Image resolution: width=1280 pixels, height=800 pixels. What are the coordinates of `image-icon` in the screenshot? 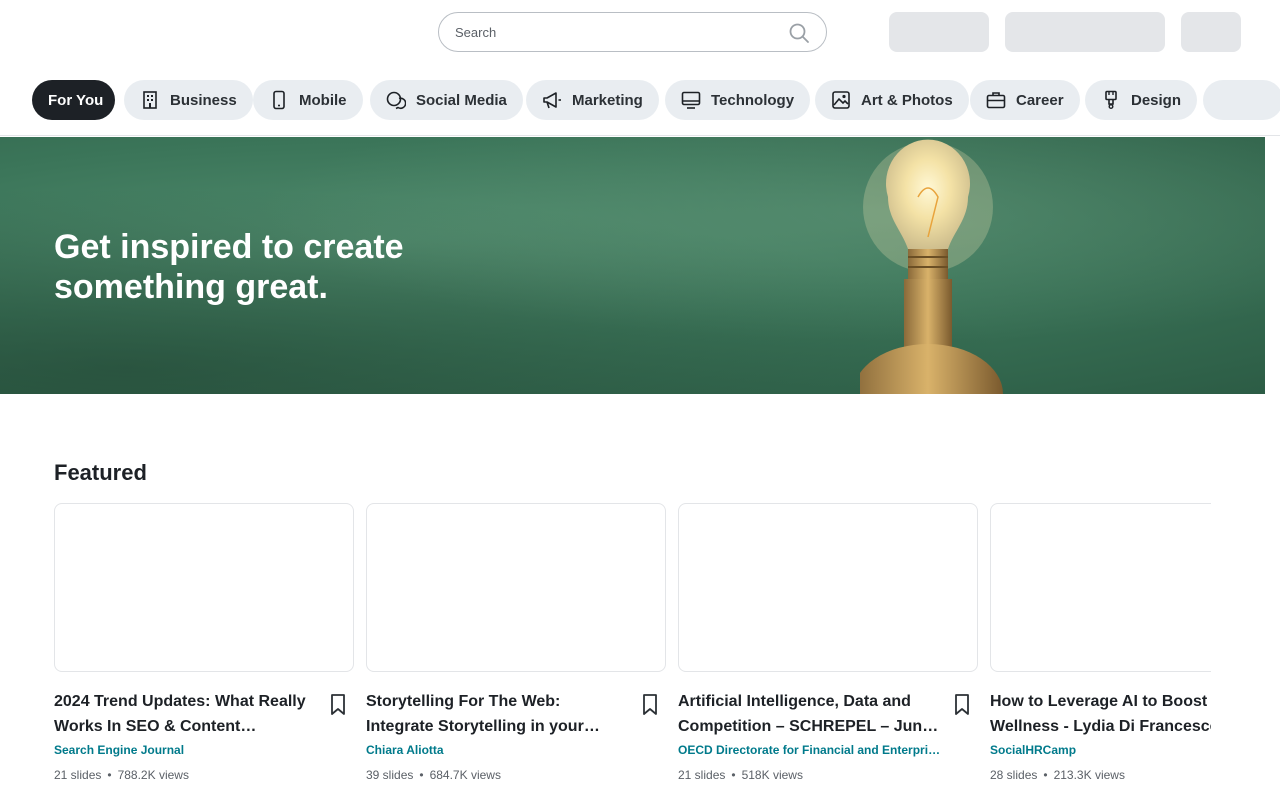 It's located at (841, 100).